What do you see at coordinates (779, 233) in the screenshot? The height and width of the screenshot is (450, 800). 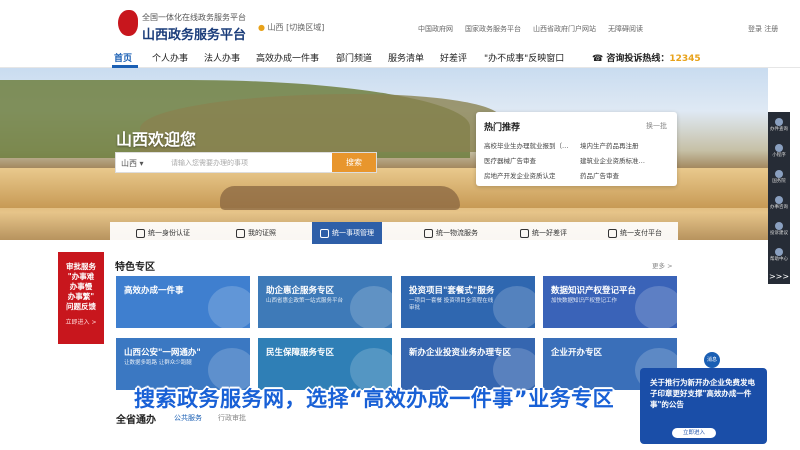 I see `rail-label: 投诉建议` at bounding box center [779, 233].